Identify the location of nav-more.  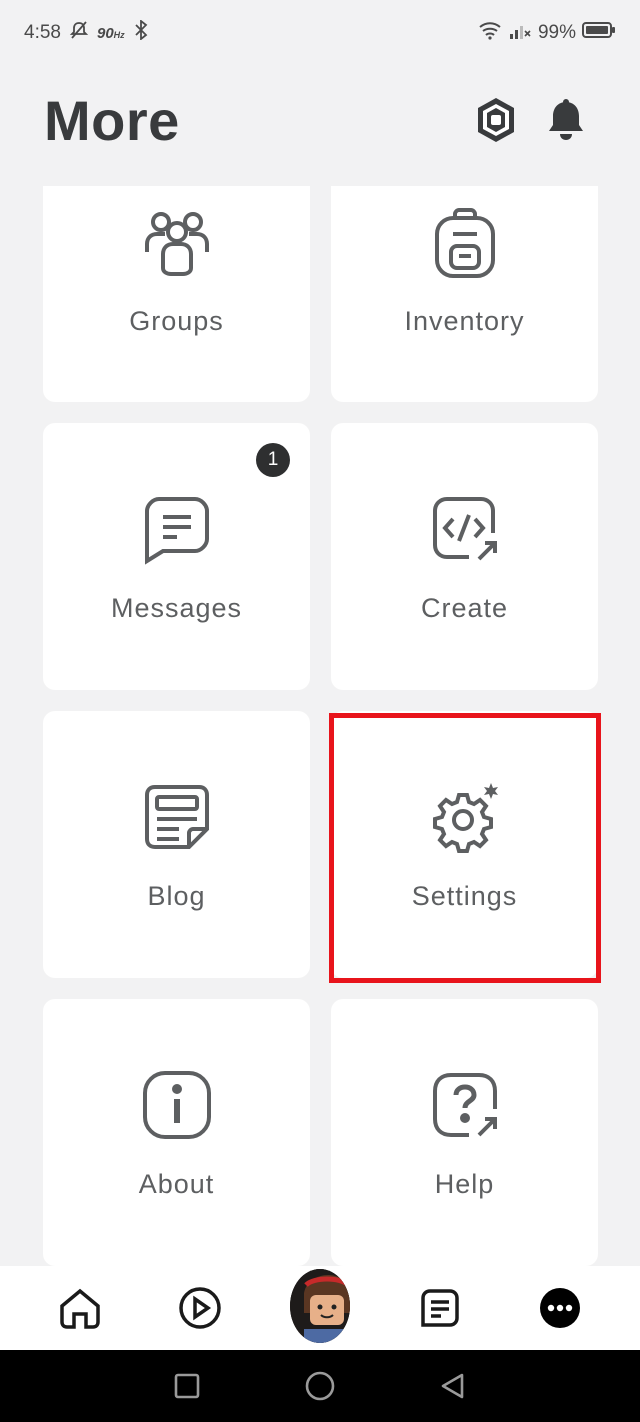
(560, 1308).